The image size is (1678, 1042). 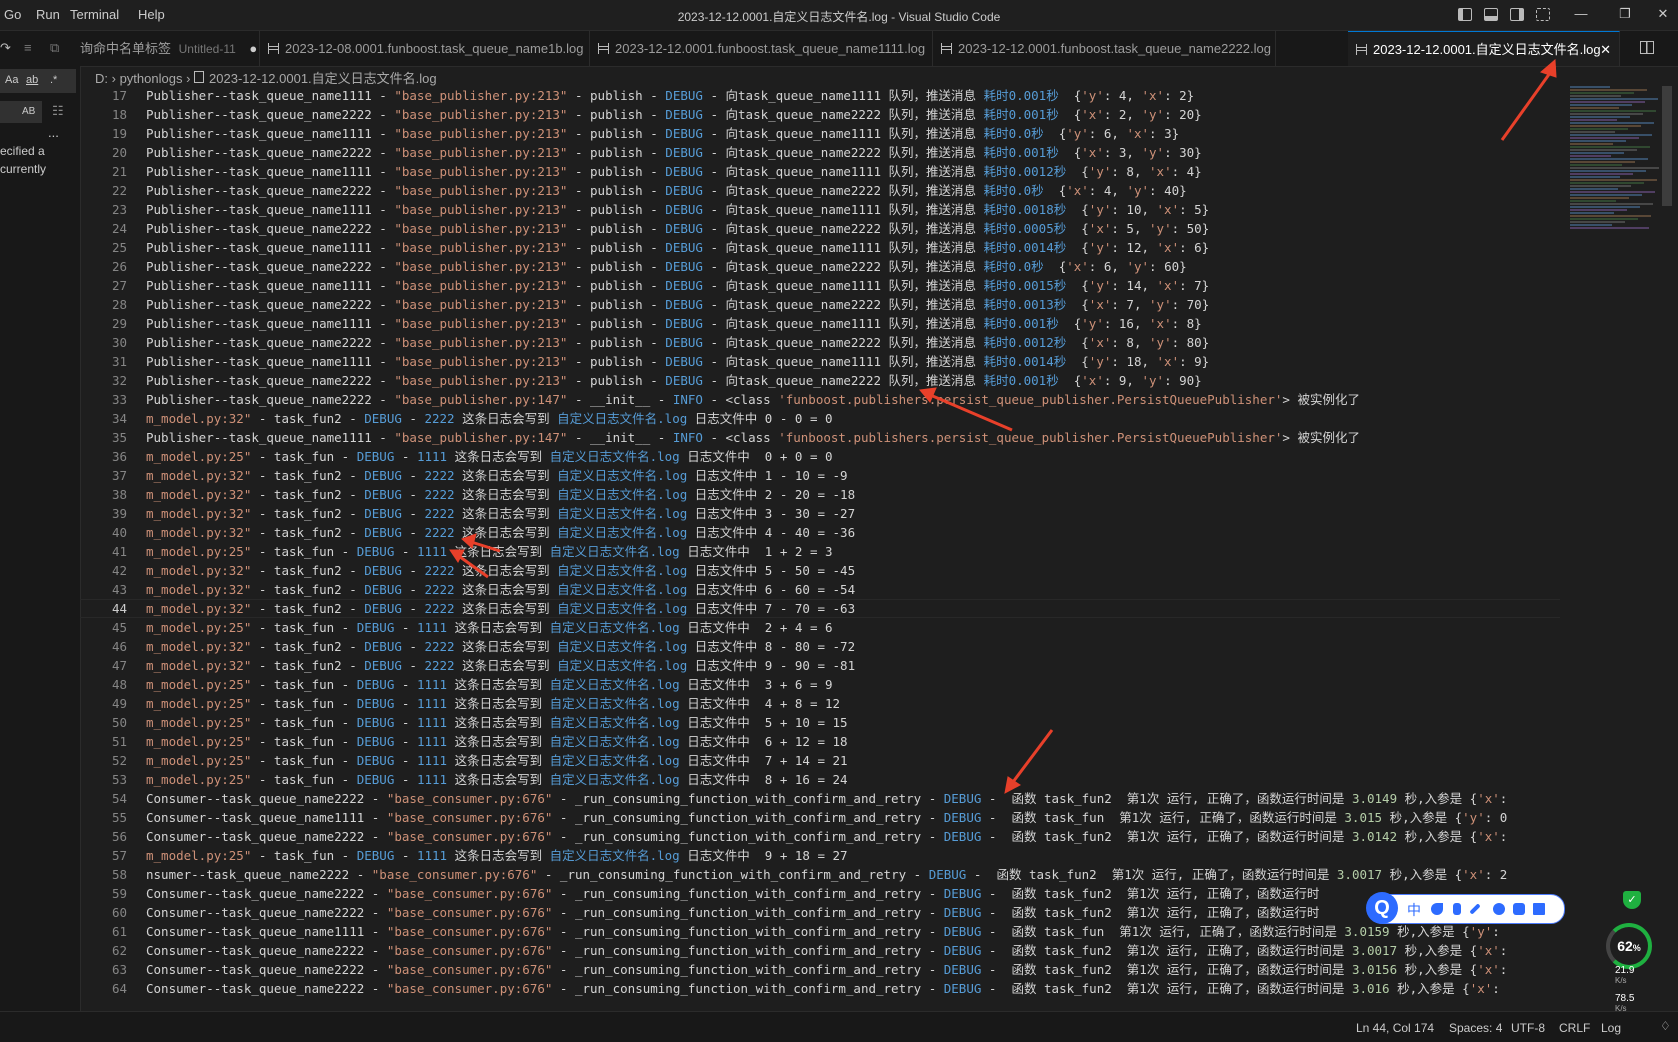 What do you see at coordinates (54, 48) in the screenshot?
I see `collapse-all-icon: ⧉` at bounding box center [54, 48].